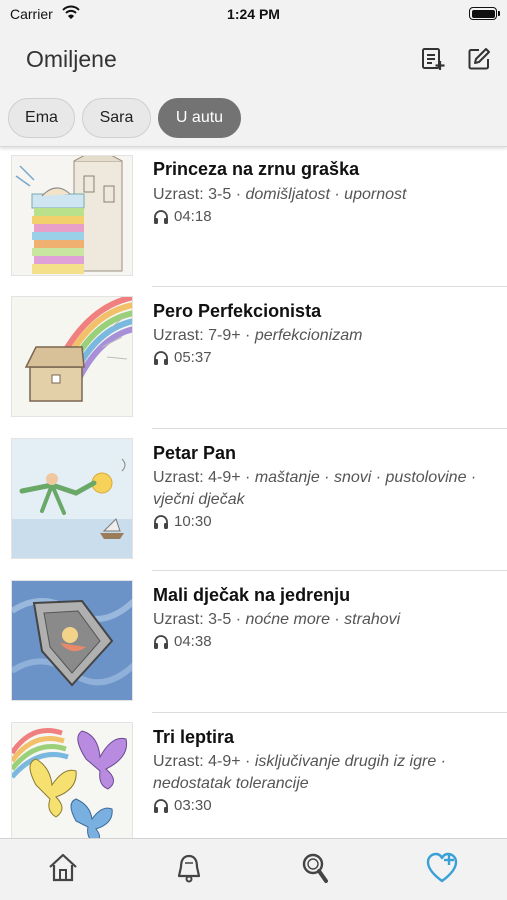  Describe the element at coordinates (116, 118) in the screenshot. I see `chip-sara: Sara` at that location.